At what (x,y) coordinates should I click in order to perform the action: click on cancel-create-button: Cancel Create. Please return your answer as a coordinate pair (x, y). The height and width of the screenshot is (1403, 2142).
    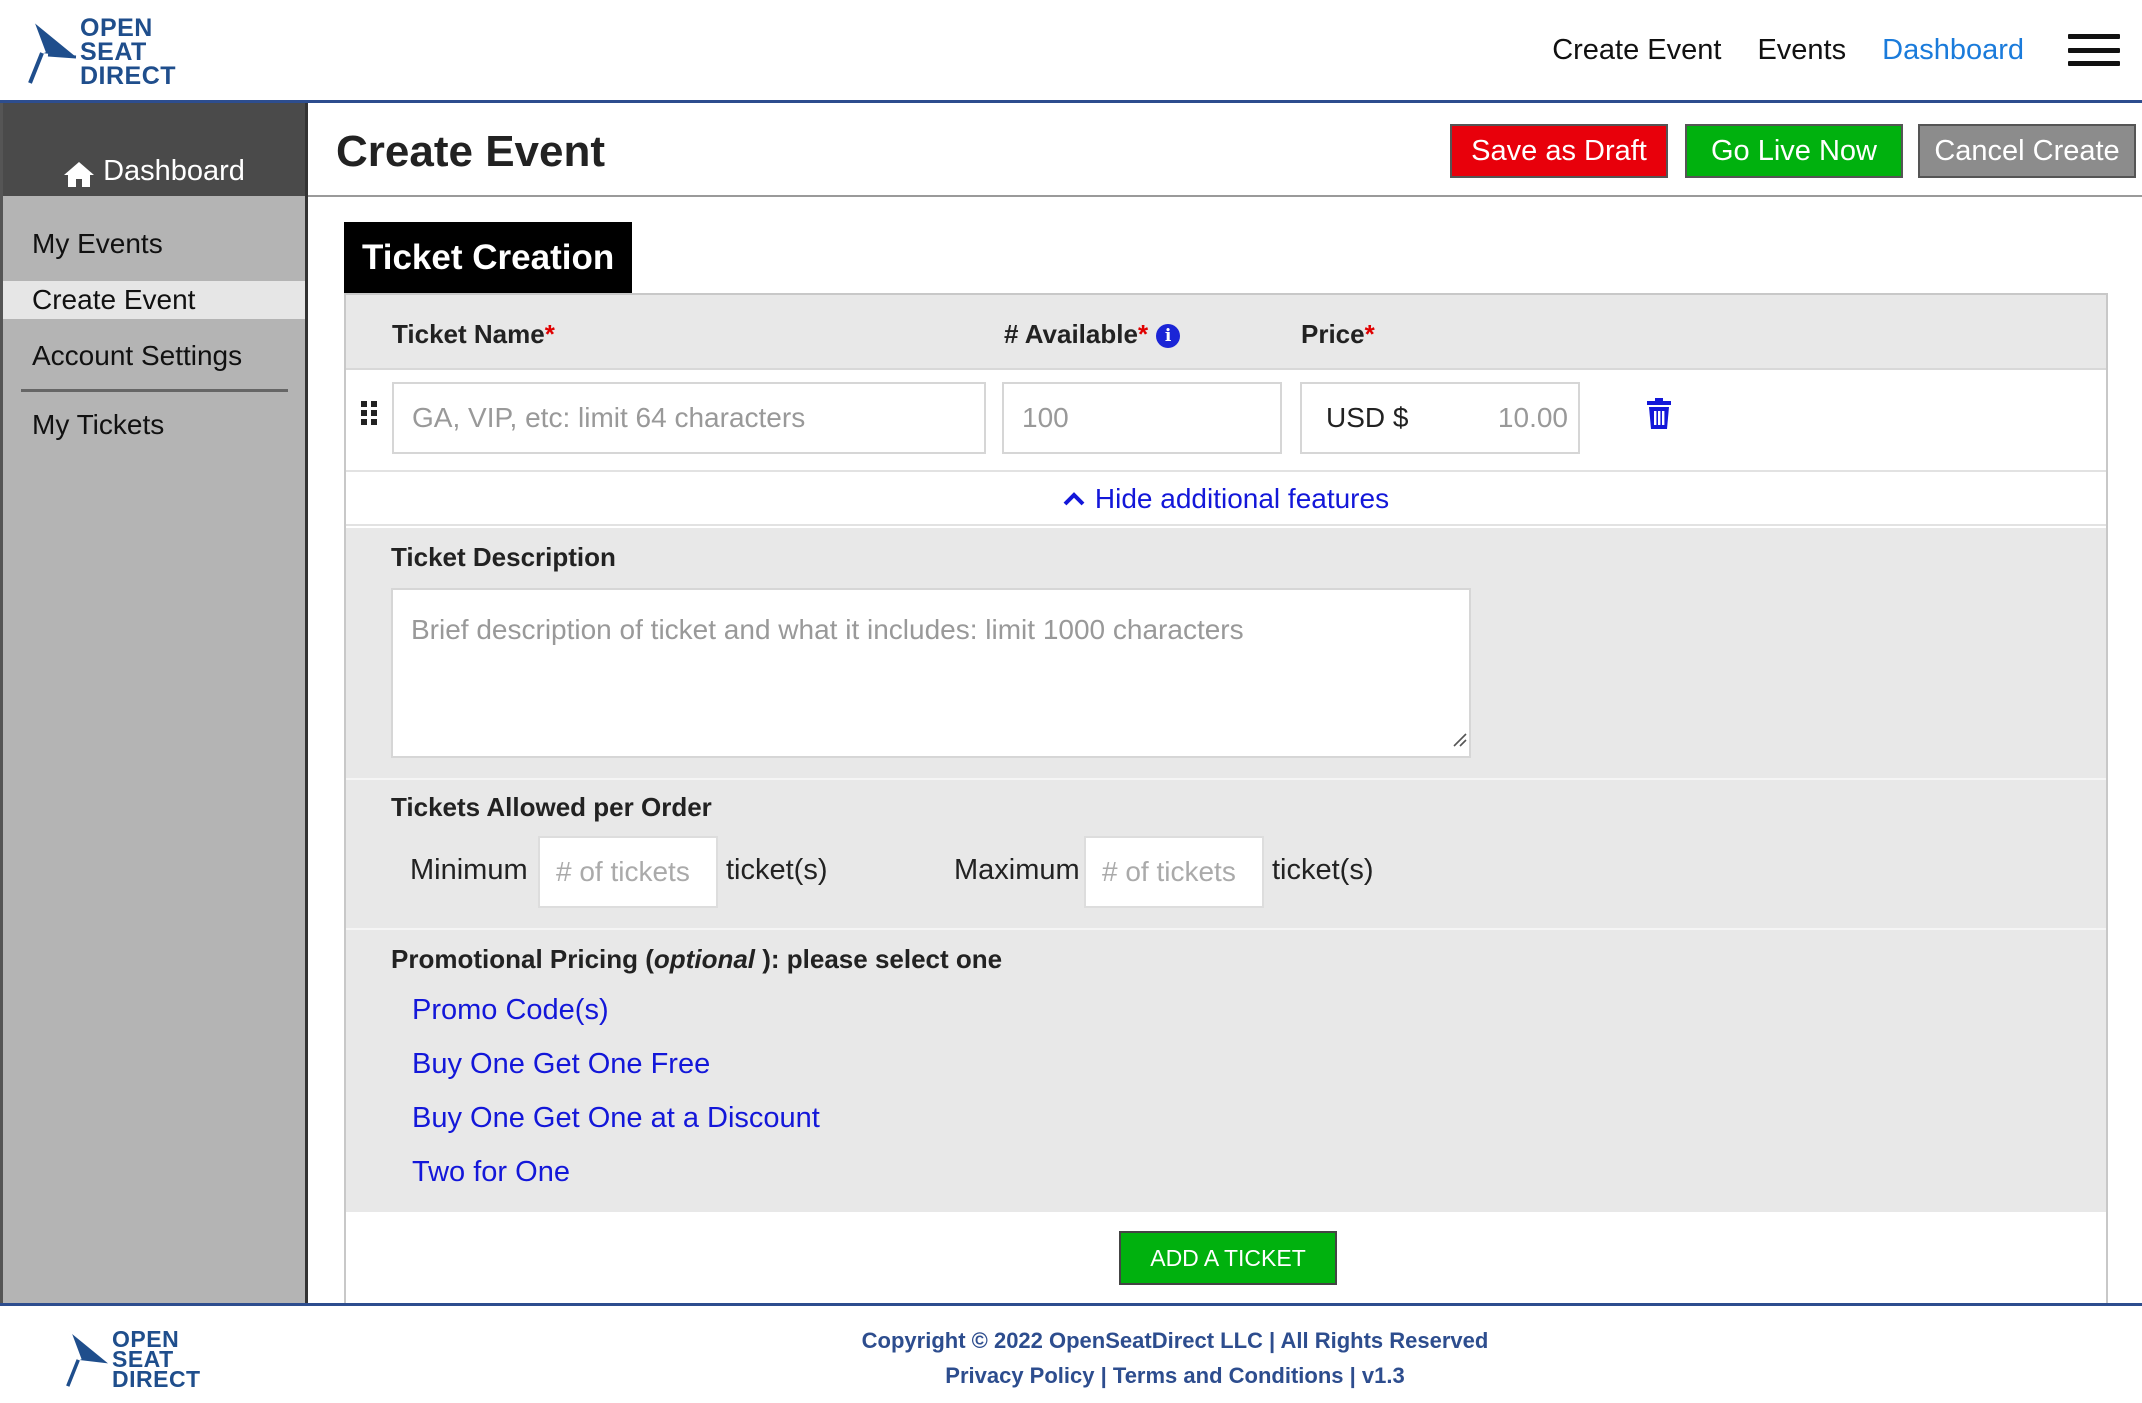
    Looking at the image, I should click on (2027, 151).